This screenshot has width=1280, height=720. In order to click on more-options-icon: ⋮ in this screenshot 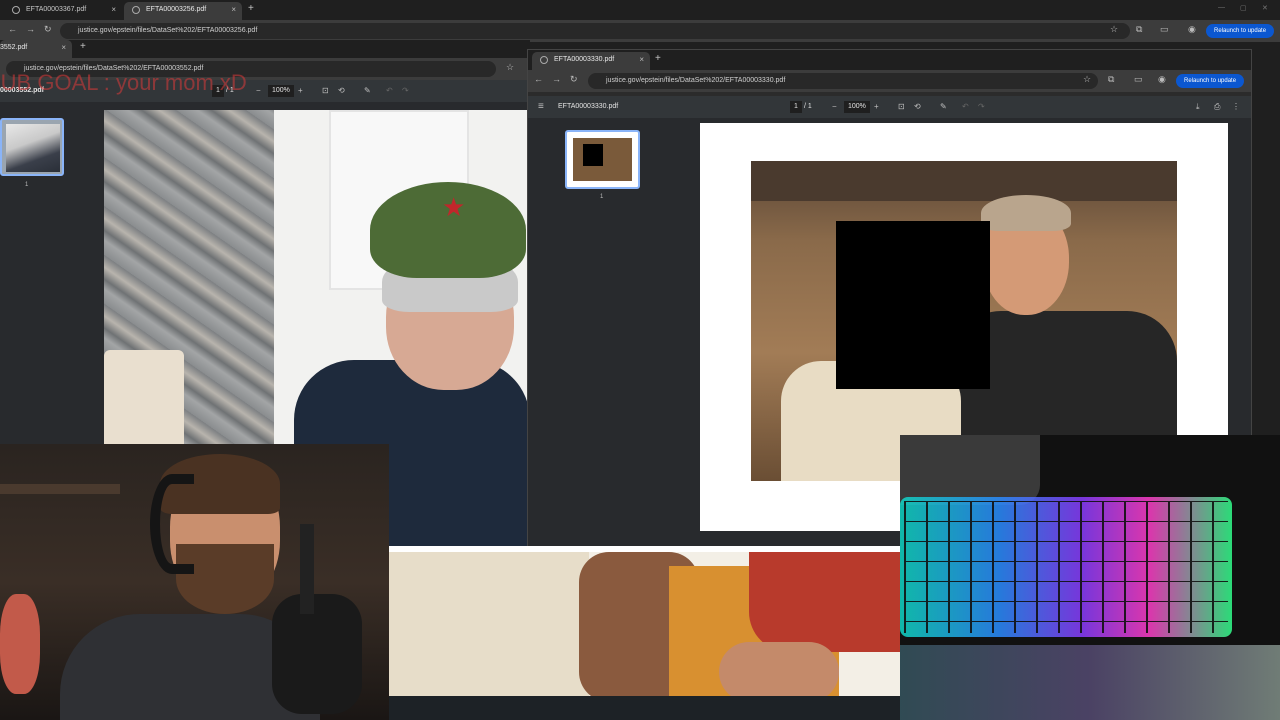, I will do `click(1236, 107)`.